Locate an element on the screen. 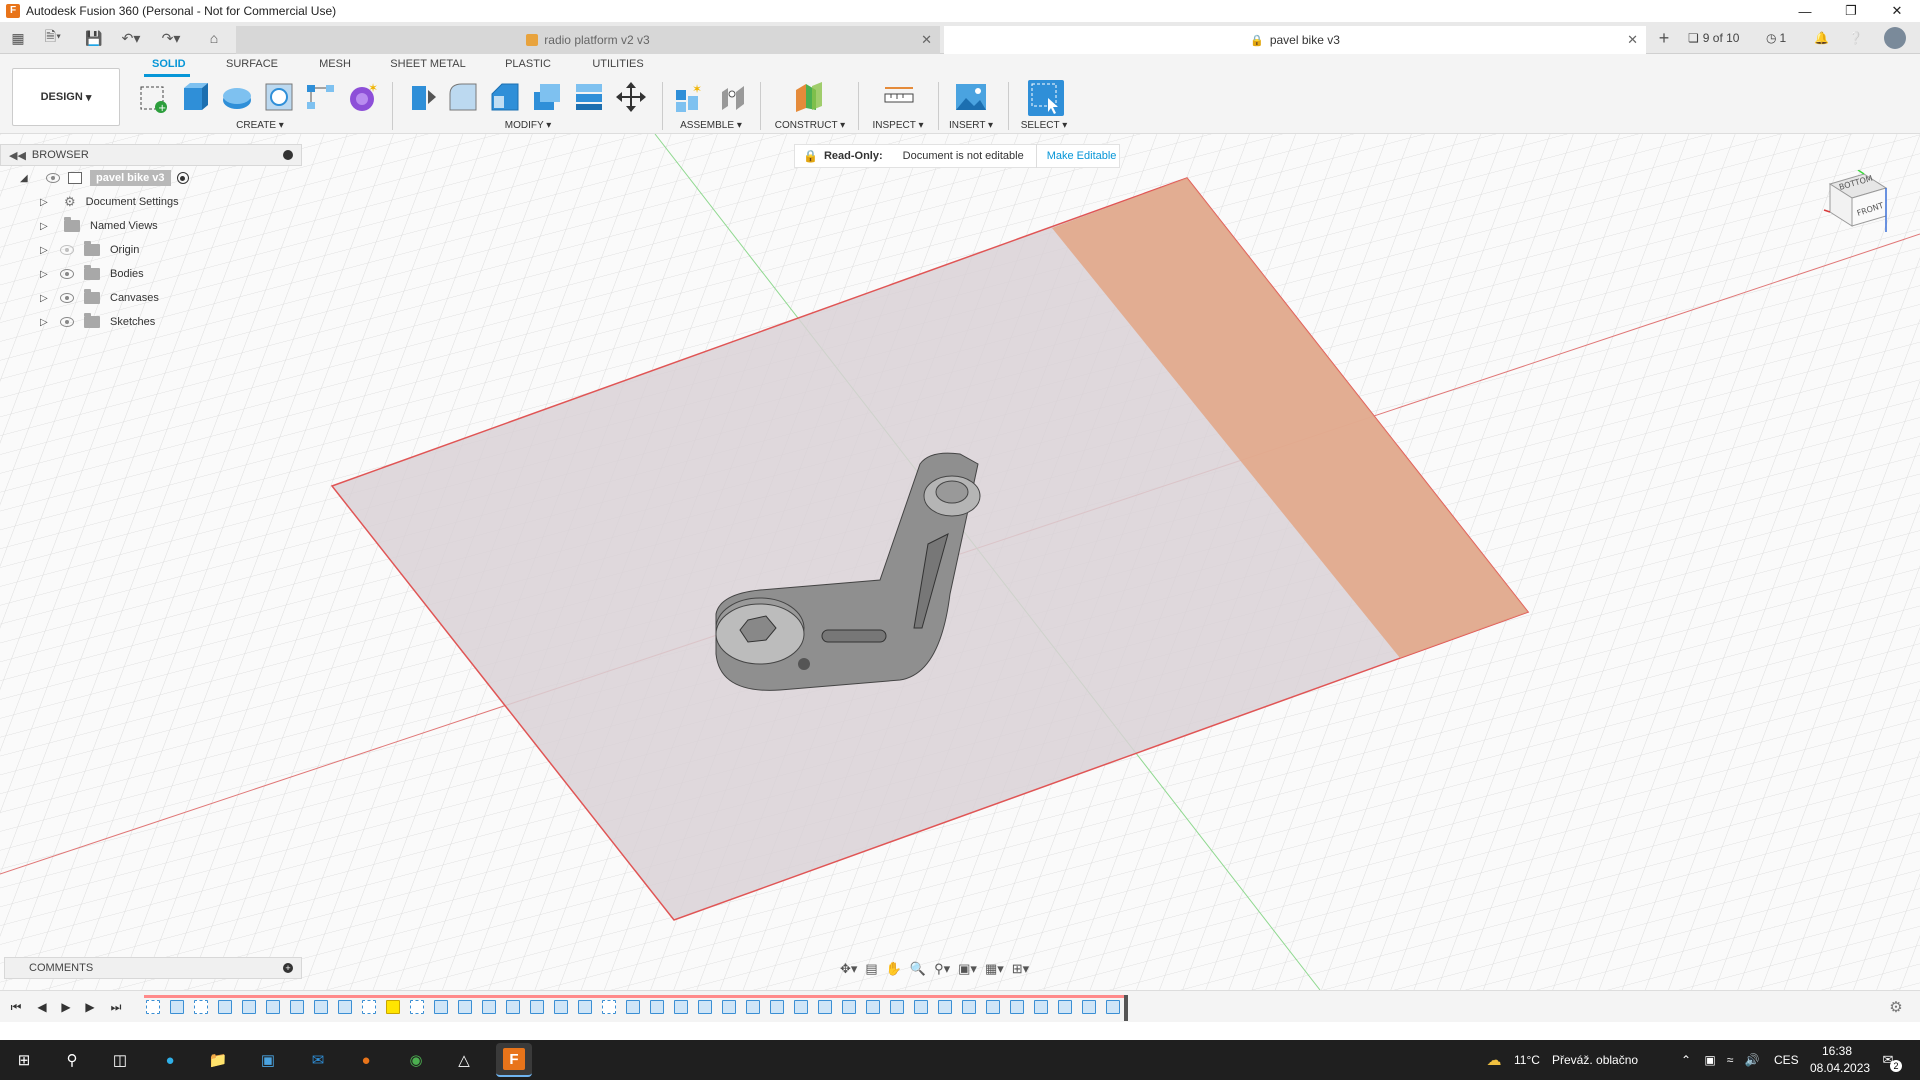  tab-solid: SOLID is located at coordinates (167, 67).